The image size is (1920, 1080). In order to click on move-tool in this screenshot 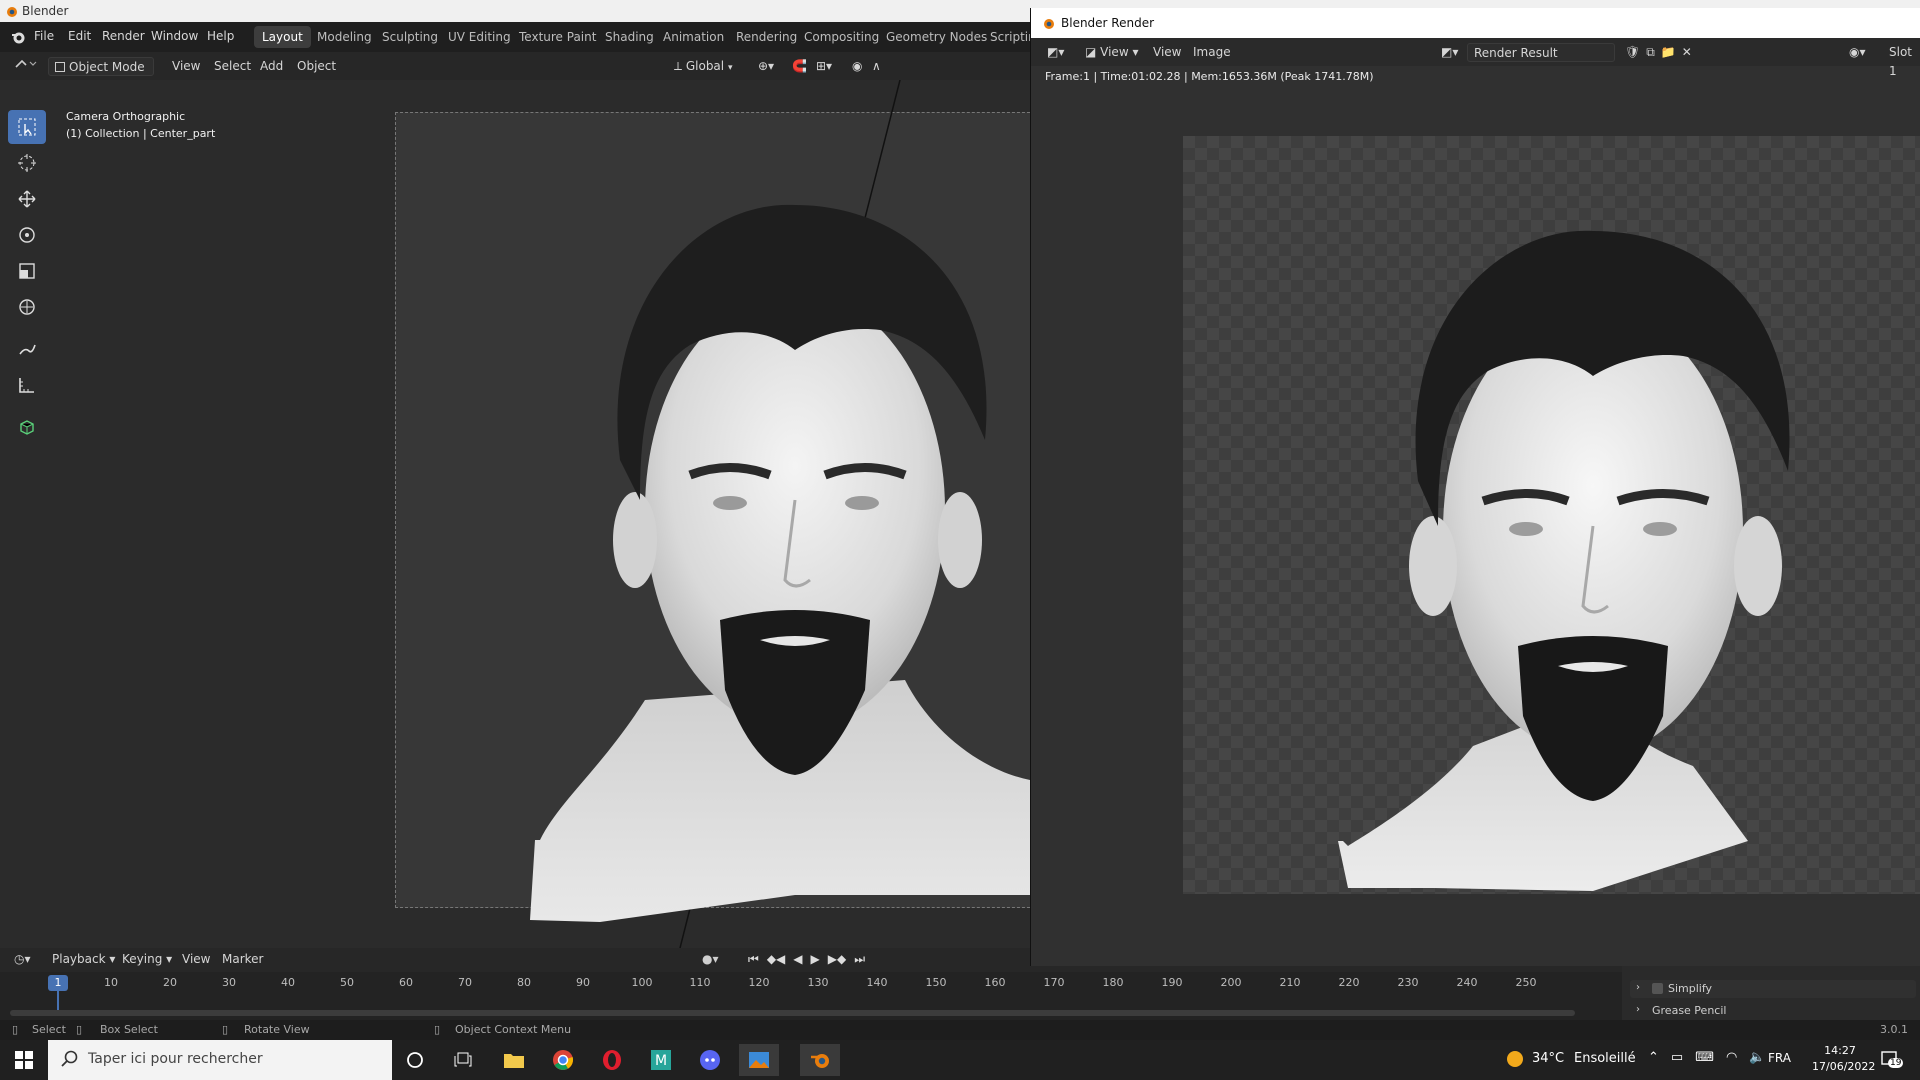, I will do `click(27, 199)`.